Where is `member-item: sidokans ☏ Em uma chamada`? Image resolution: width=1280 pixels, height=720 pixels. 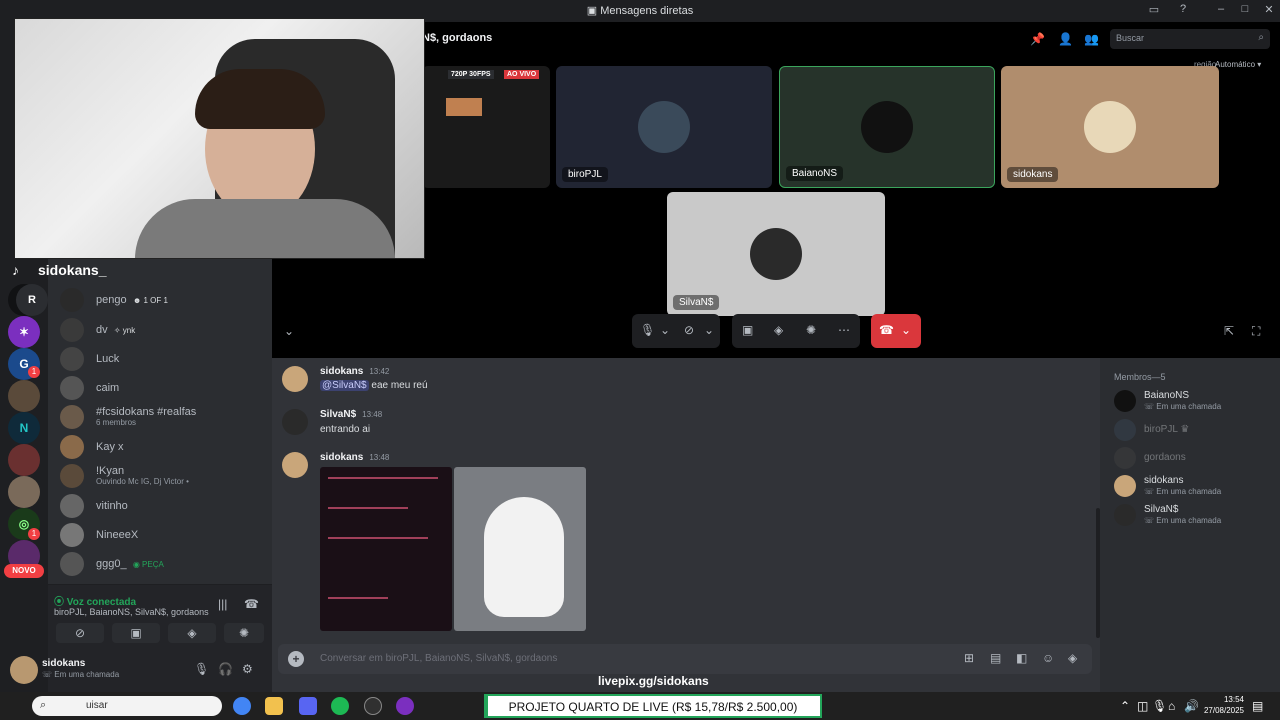 member-item: sidokans ☏ Em uma chamada is located at coordinates (1194, 488).